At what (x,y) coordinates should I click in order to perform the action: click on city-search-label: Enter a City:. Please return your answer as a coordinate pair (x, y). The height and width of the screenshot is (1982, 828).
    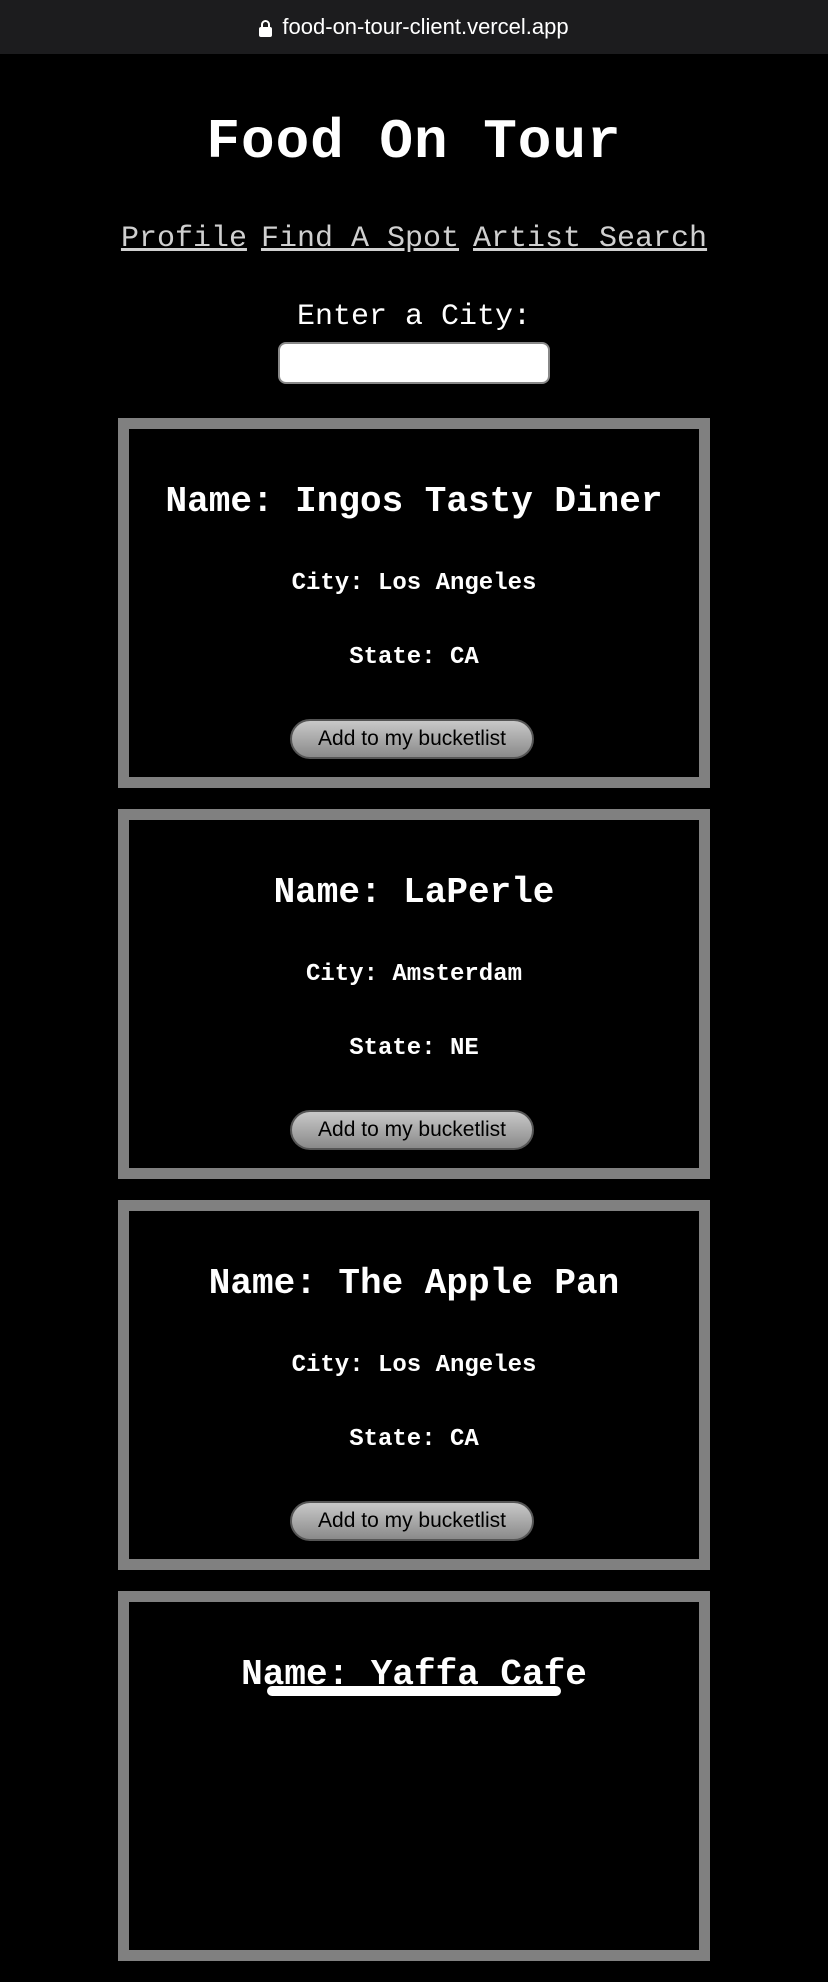
    Looking at the image, I should click on (414, 317).